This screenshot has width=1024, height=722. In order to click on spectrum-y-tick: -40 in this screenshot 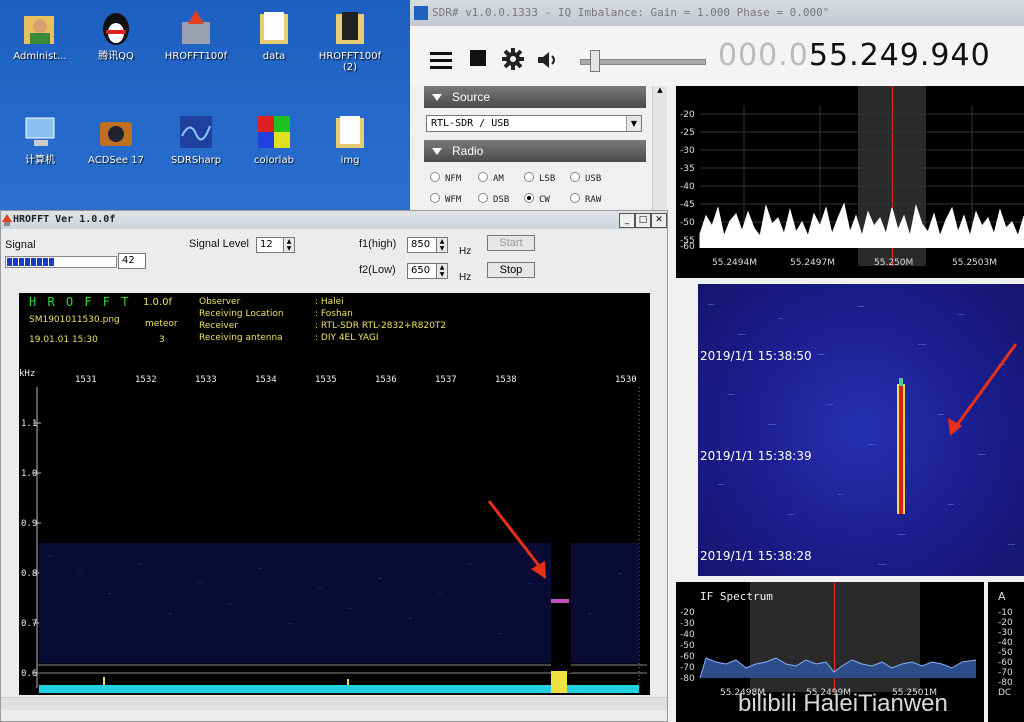, I will do `click(687, 187)`.